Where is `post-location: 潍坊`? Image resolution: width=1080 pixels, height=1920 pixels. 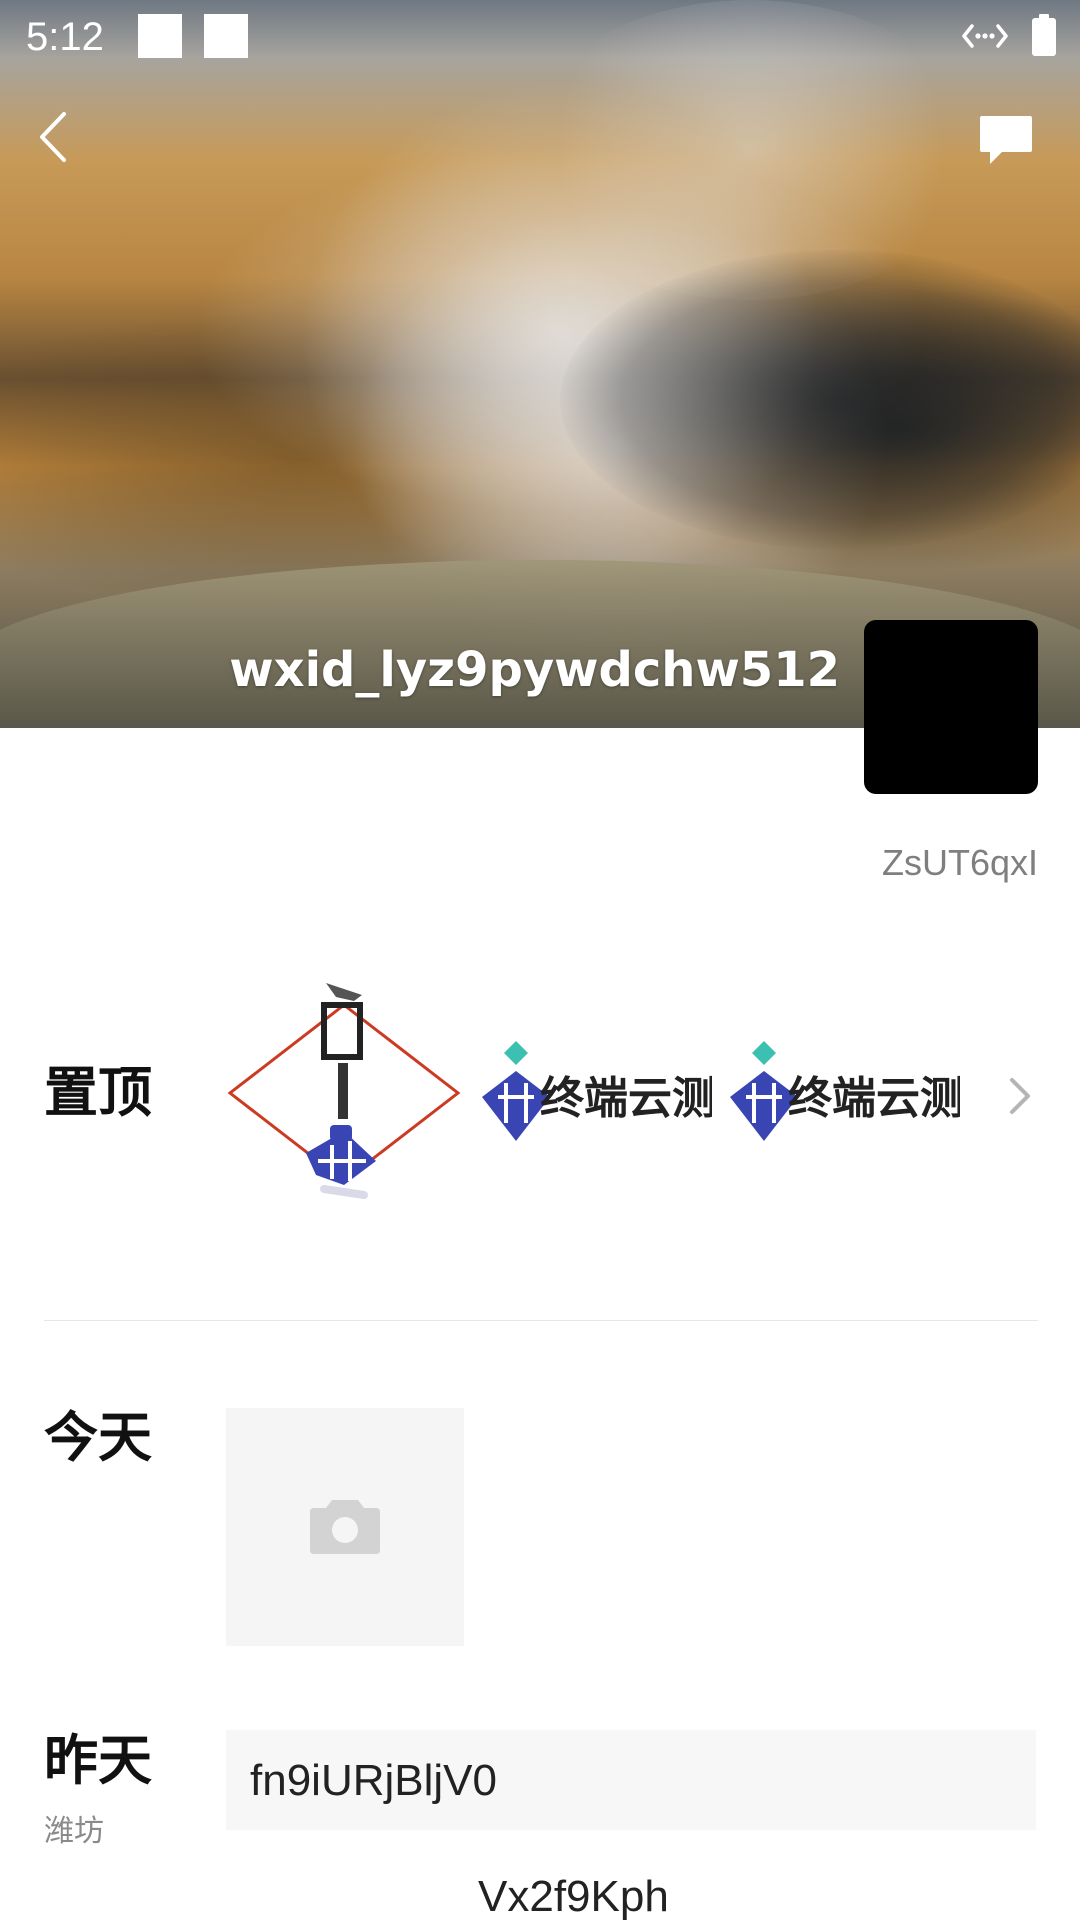
post-location: 潍坊 is located at coordinates (74, 1831).